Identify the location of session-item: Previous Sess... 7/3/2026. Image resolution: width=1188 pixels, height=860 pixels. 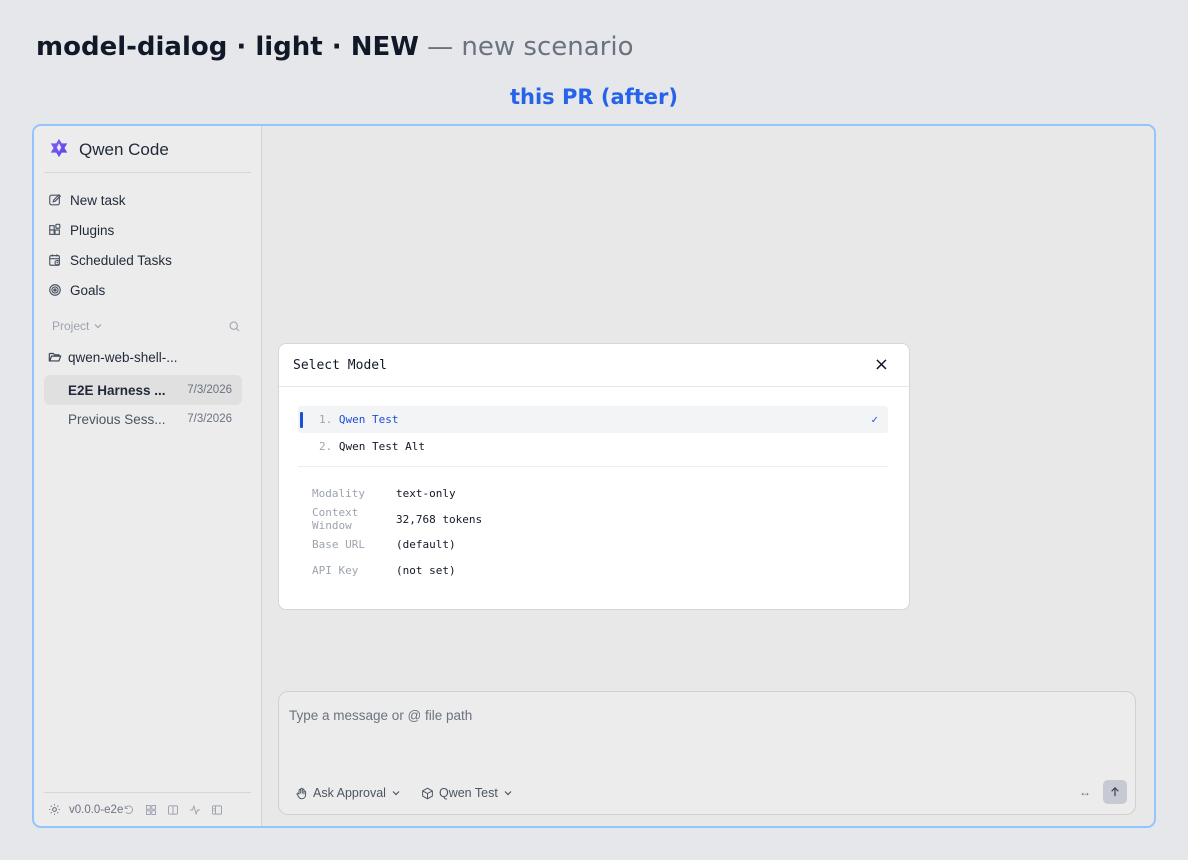
(143, 419).